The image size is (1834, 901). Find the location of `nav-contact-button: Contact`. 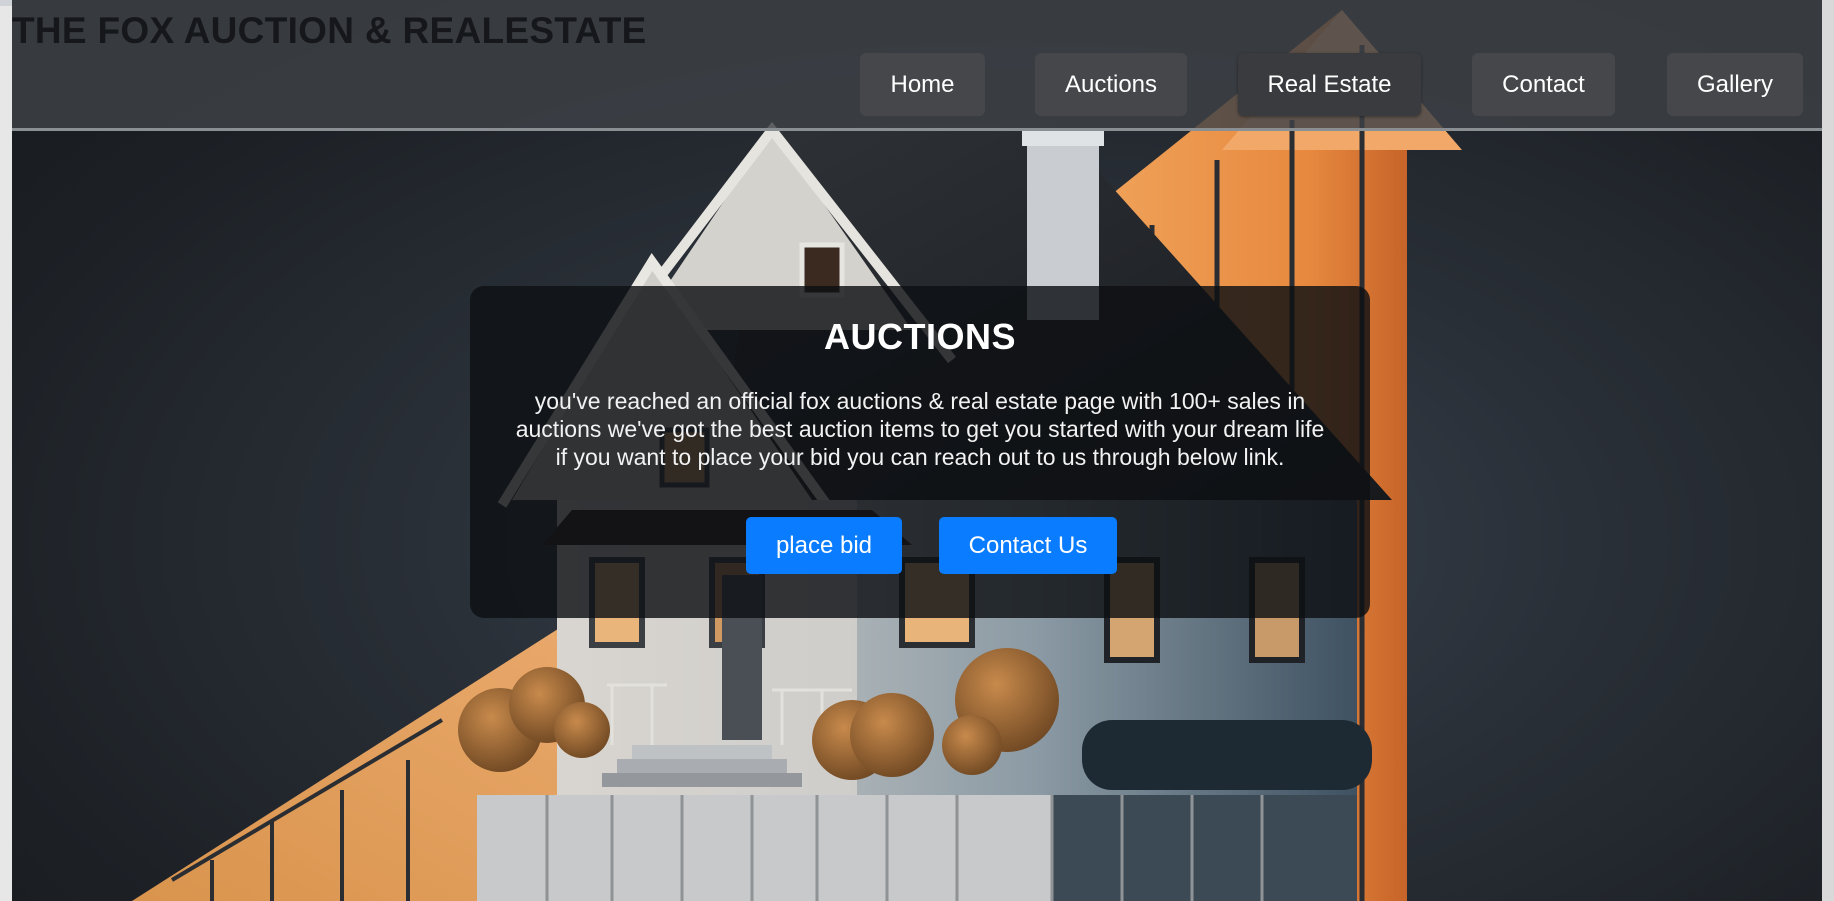

nav-contact-button: Contact is located at coordinates (1543, 84).